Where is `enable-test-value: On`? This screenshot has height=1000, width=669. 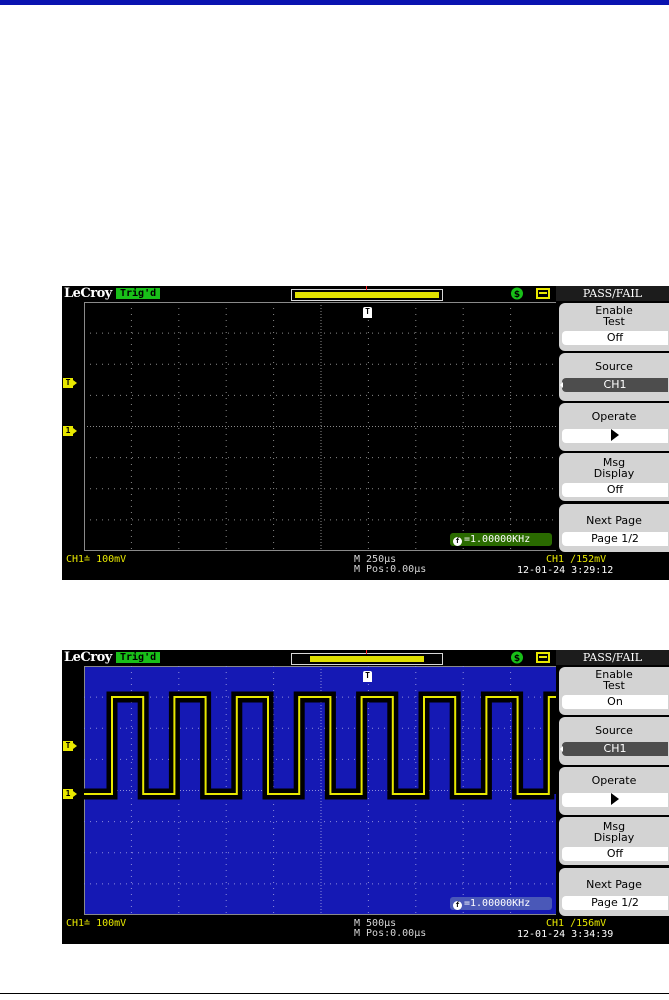 enable-test-value: On is located at coordinates (615, 702).